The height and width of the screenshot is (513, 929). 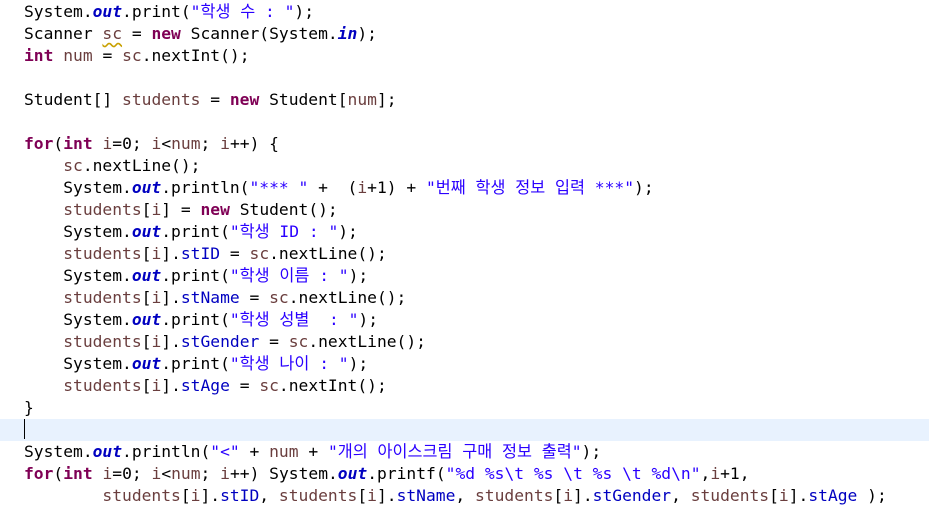 What do you see at coordinates (464, 100) in the screenshot?
I see `code-line: Student[] students = new Student[num];` at bounding box center [464, 100].